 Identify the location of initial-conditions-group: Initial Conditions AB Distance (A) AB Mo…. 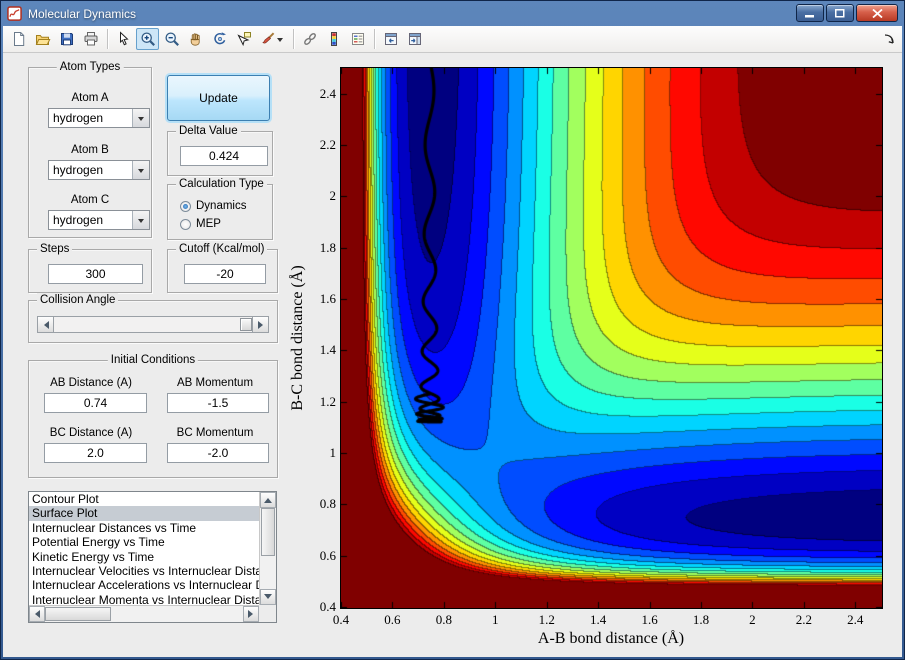
(153, 415).